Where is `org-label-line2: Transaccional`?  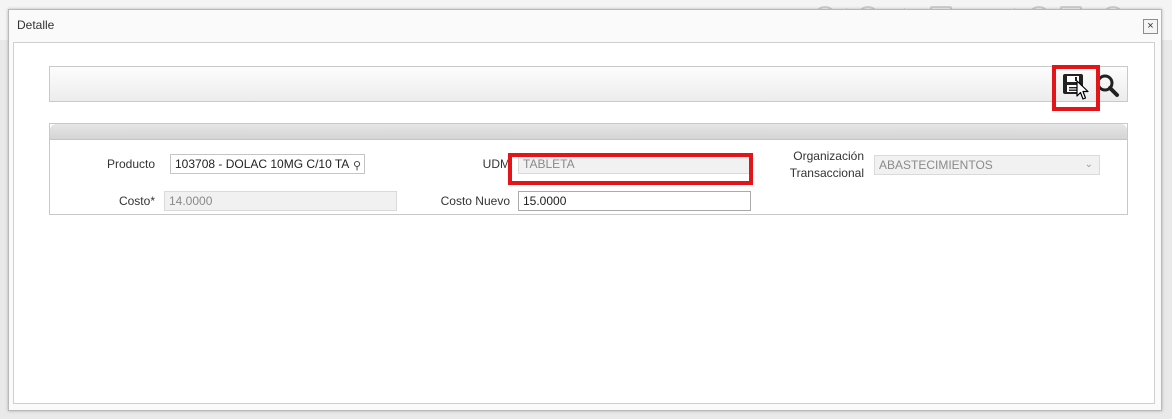 org-label-line2: Transaccional is located at coordinates (826, 173).